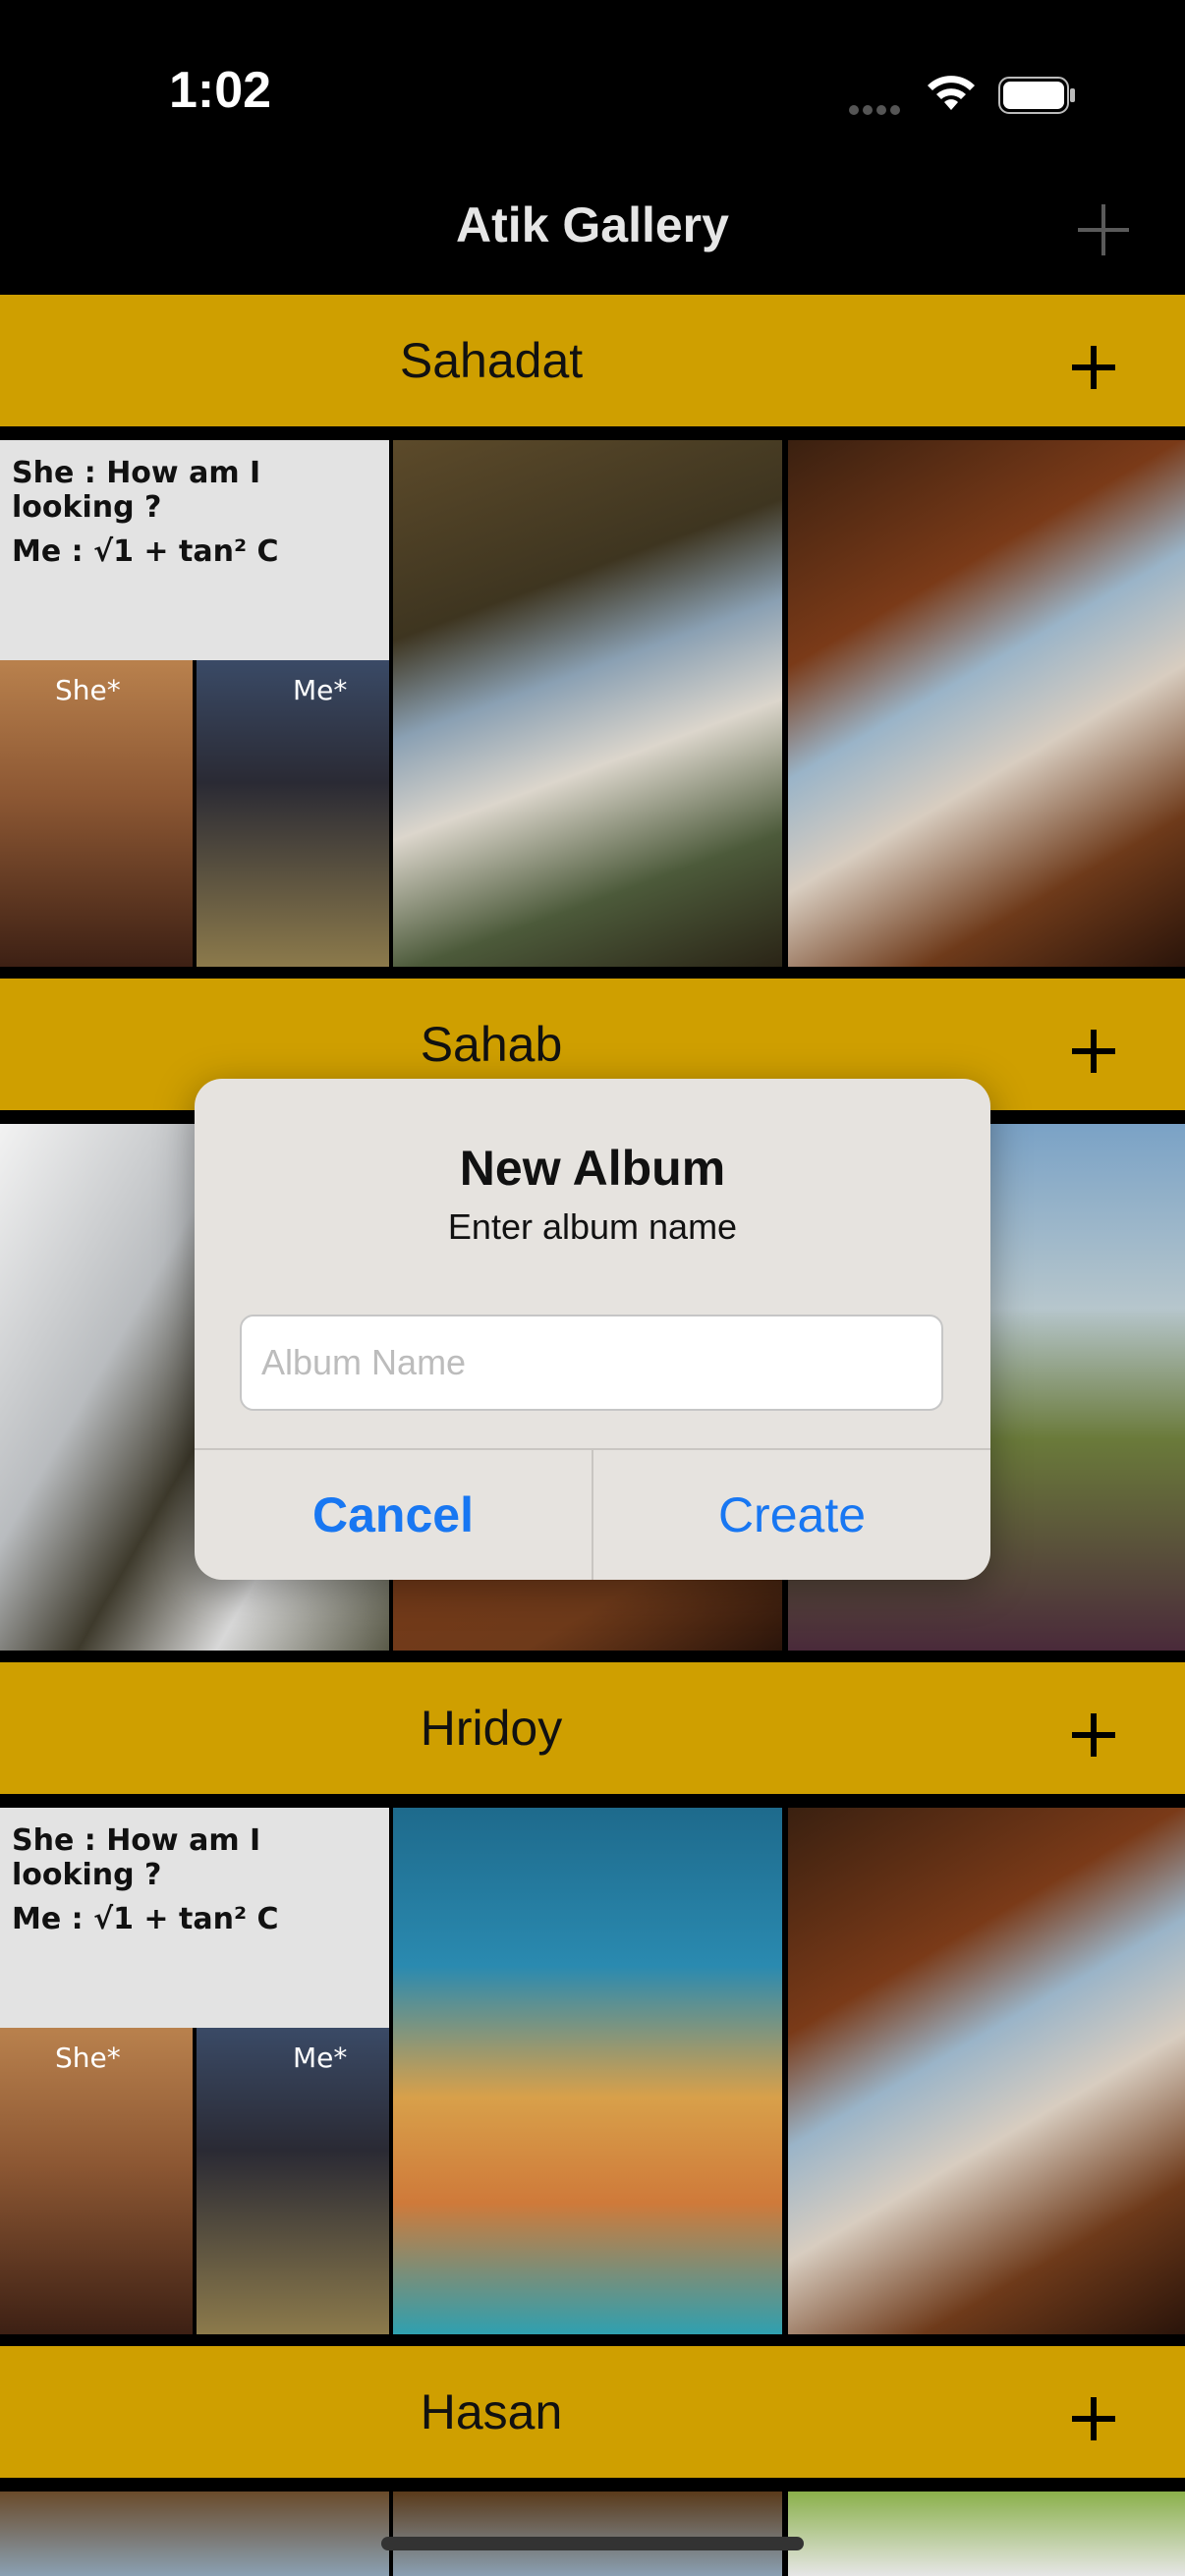  Describe the element at coordinates (588, 2071) in the screenshot. I see `photo-group-people` at that location.